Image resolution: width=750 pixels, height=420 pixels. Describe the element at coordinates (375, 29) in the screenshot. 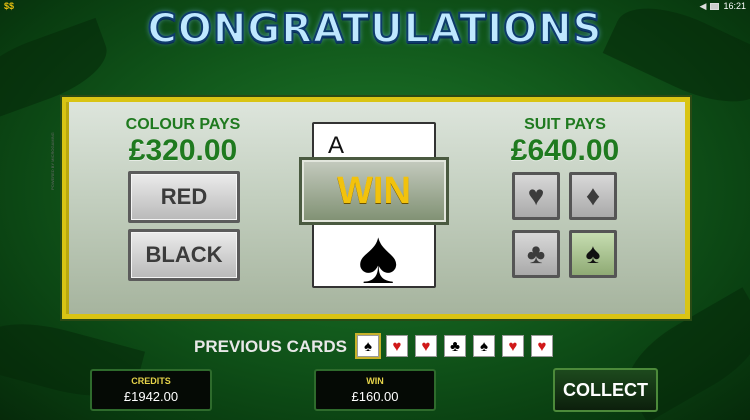

I see `page-title: CONGRATULATIONS` at that location.